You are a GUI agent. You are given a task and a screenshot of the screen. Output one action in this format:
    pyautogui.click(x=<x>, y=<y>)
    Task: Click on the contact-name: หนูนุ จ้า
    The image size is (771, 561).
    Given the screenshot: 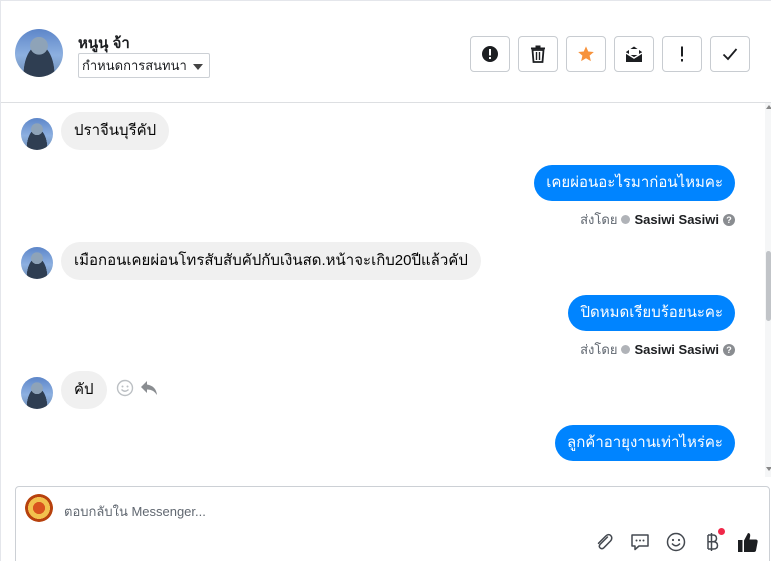 What is the action you would take?
    pyautogui.click(x=104, y=43)
    